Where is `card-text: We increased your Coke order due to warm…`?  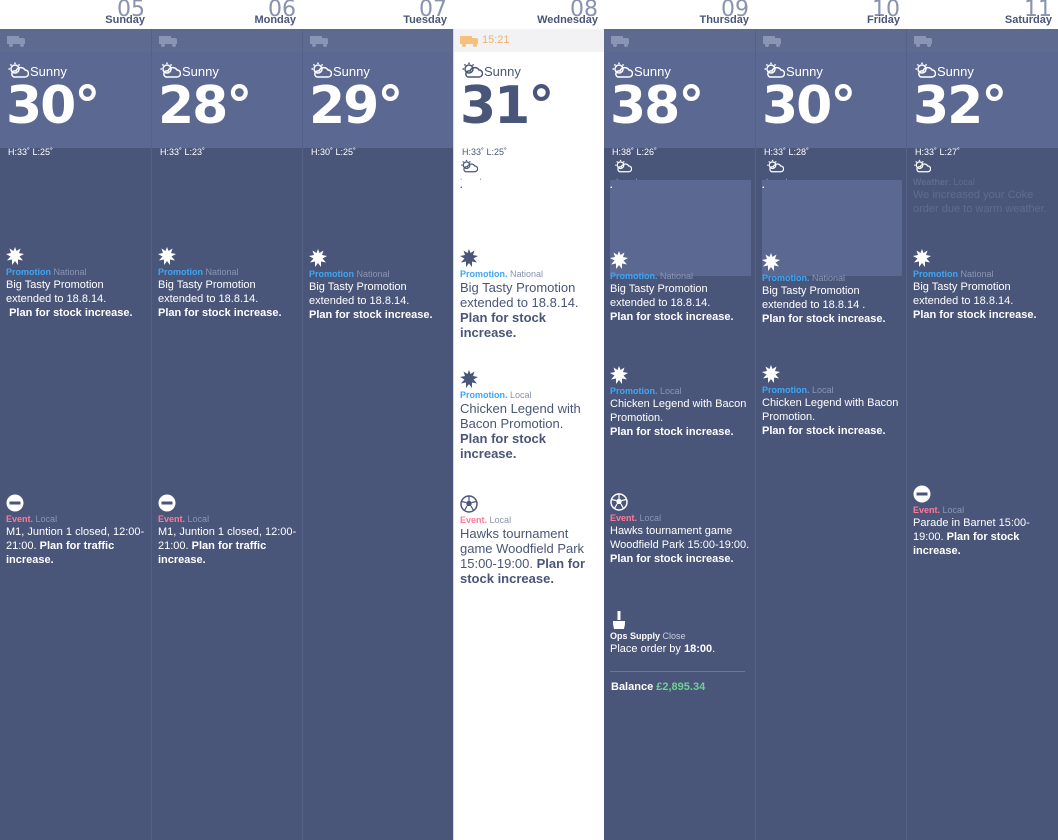
card-text: We increased your Coke order due to warm… is located at coordinates (980, 202).